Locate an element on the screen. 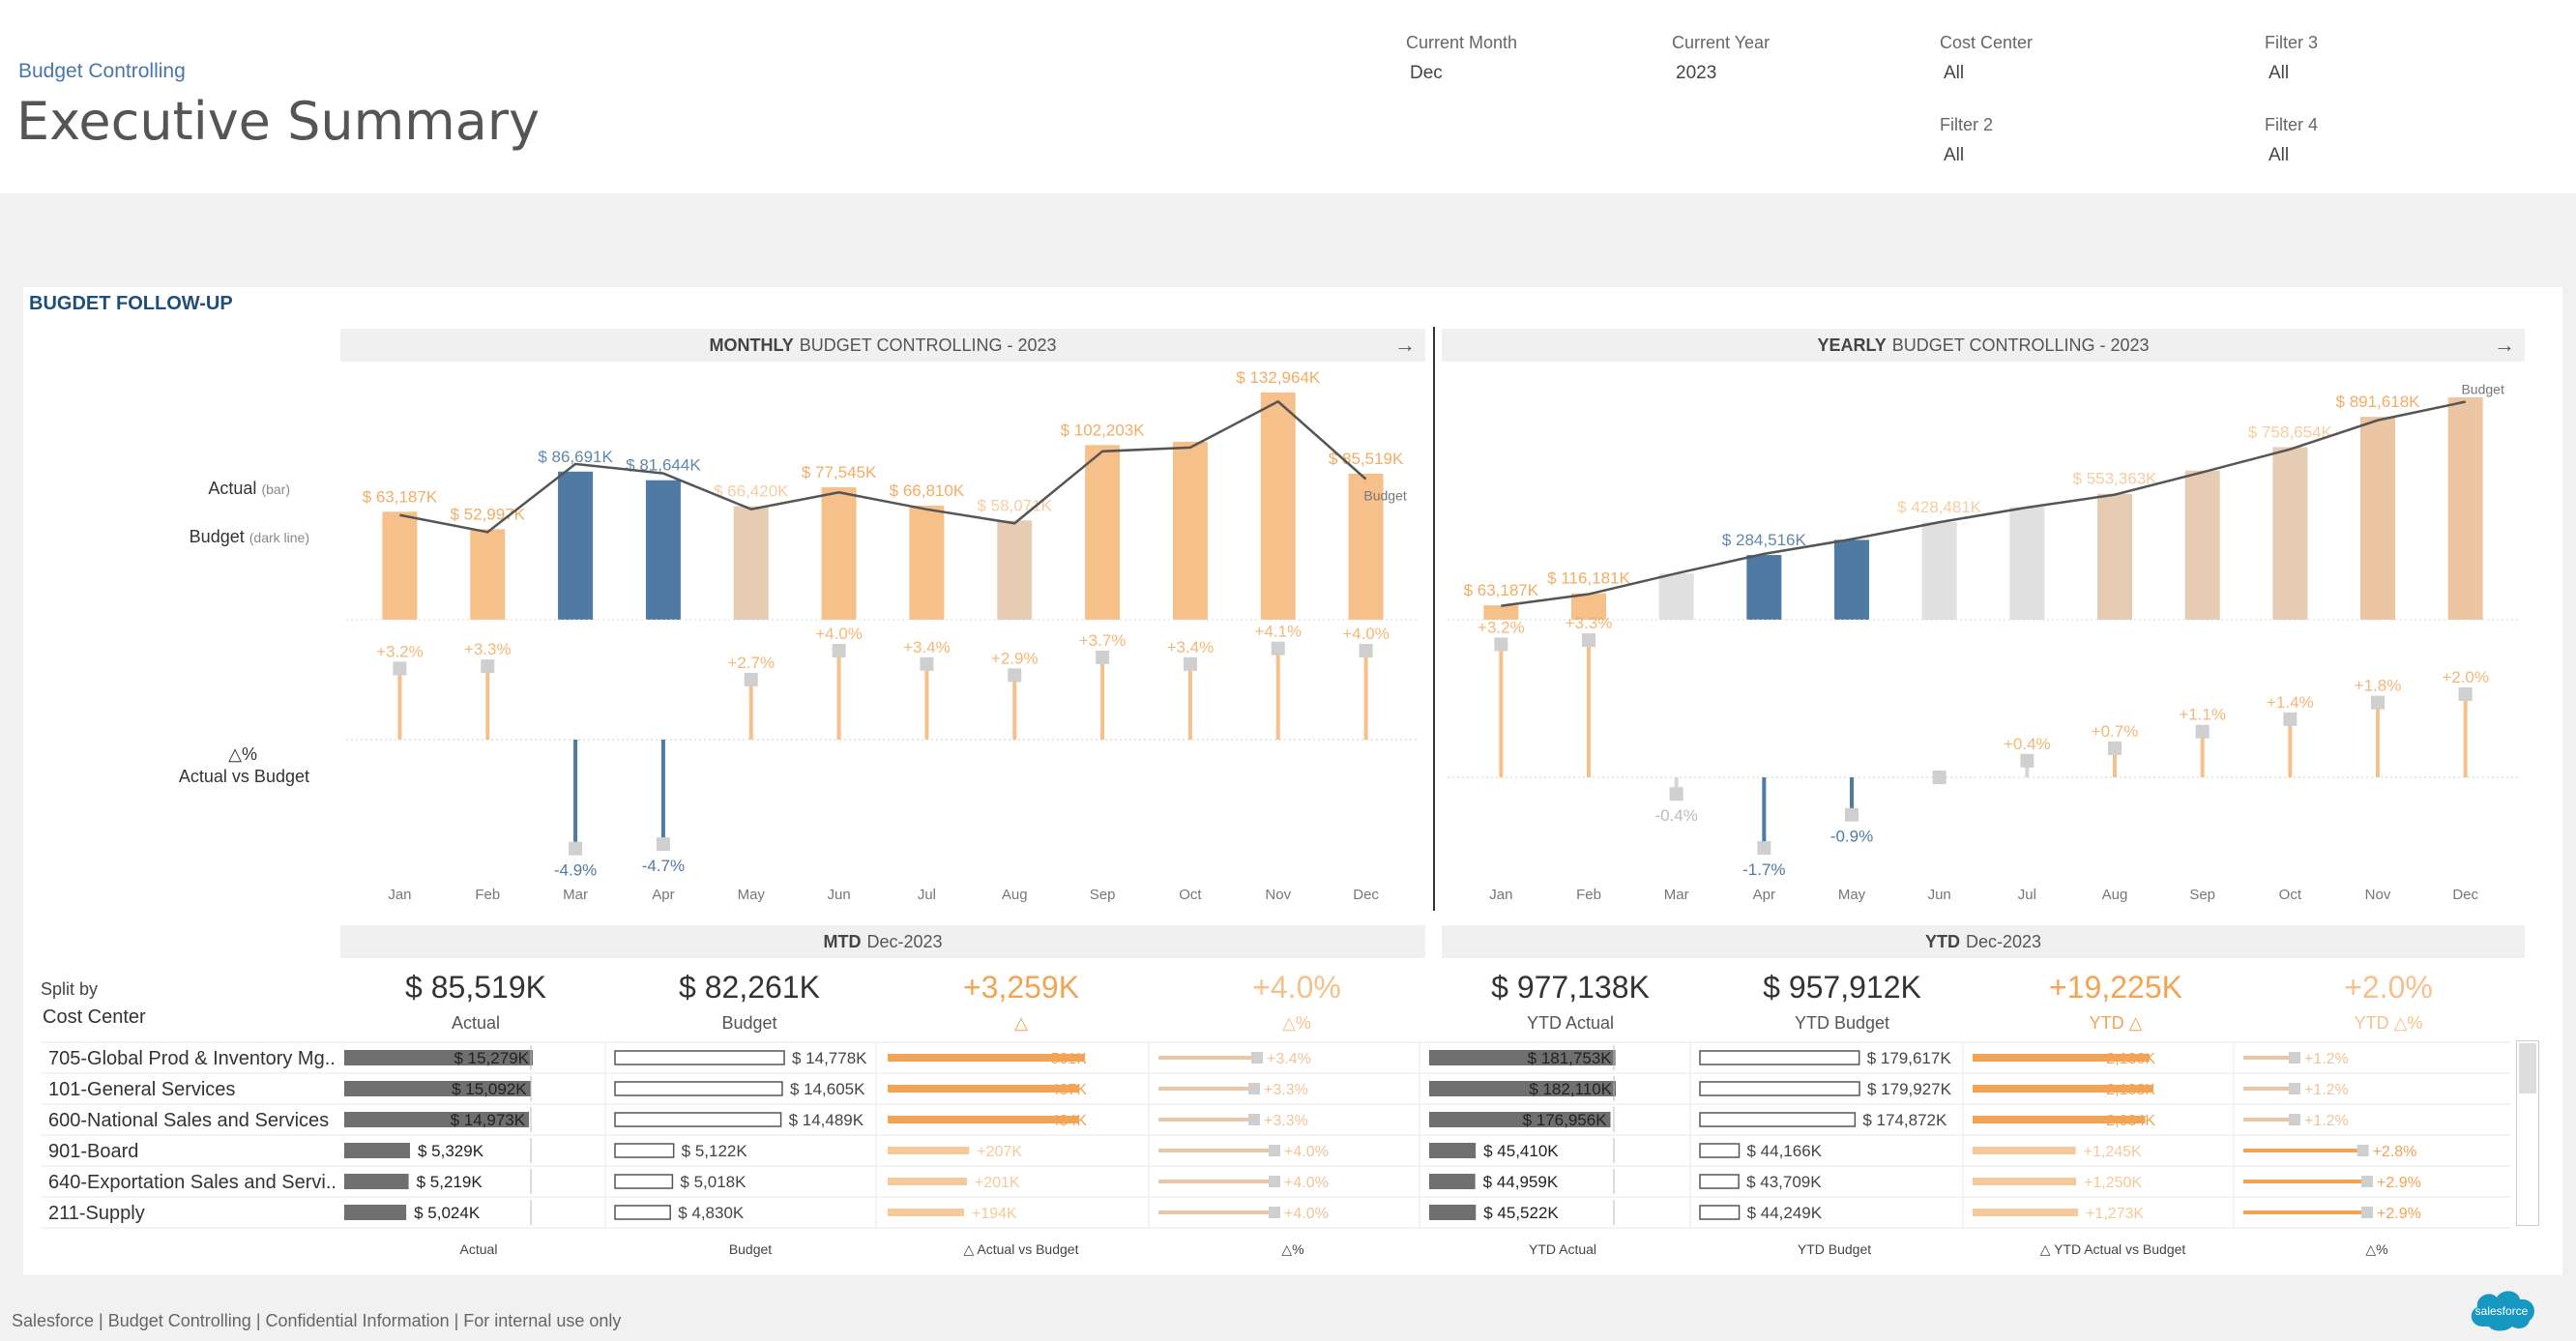 The width and height of the screenshot is (2576, 1341). x-tick-label: May is located at coordinates (752, 895).